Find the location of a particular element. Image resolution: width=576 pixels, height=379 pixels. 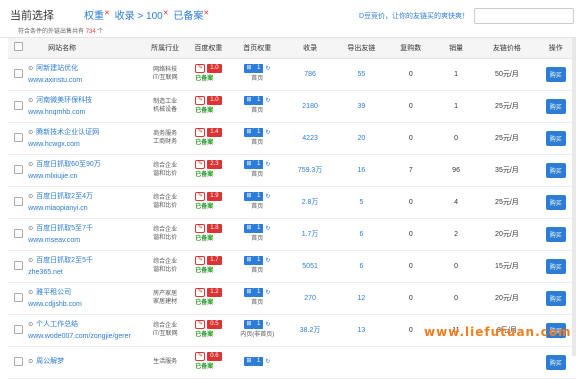

col-outlinks: 导出友链 is located at coordinates (361, 48).